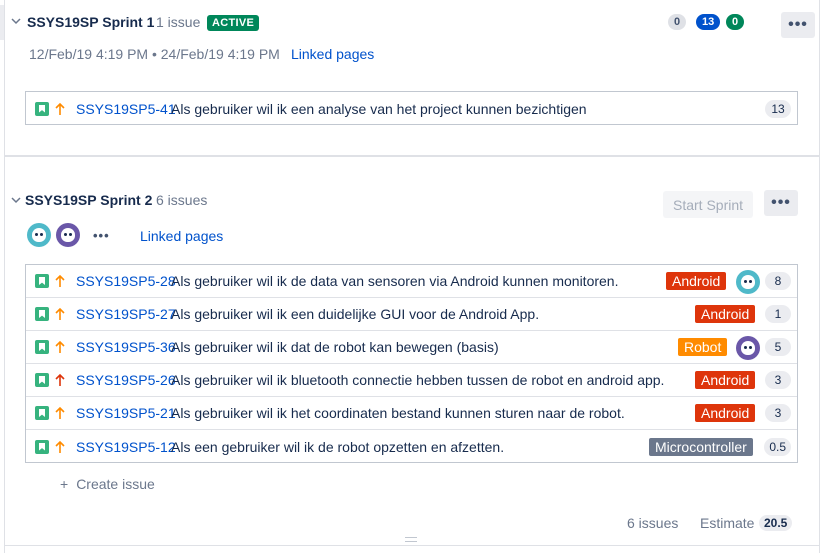 This screenshot has height=553, width=822. I want to click on start-sprint-button: Start Sprint, so click(708, 204).